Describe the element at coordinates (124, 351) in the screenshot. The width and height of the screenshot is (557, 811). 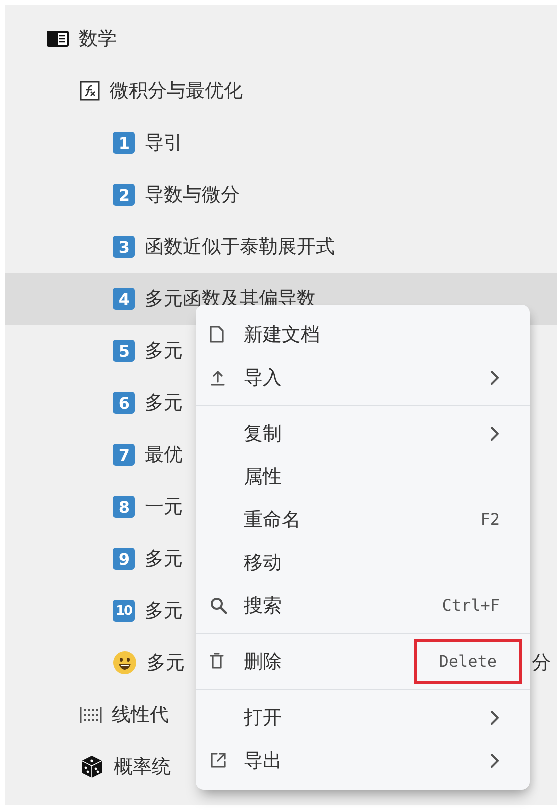
I see `number-badge: 5` at that location.